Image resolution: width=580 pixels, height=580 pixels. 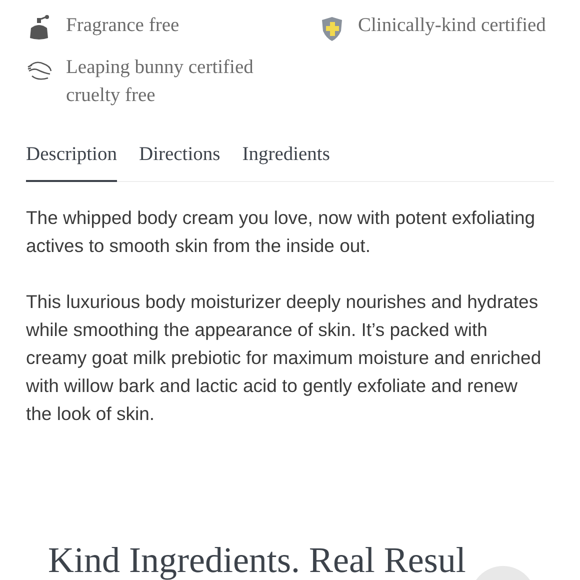 I want to click on tab: Description, so click(x=71, y=161).